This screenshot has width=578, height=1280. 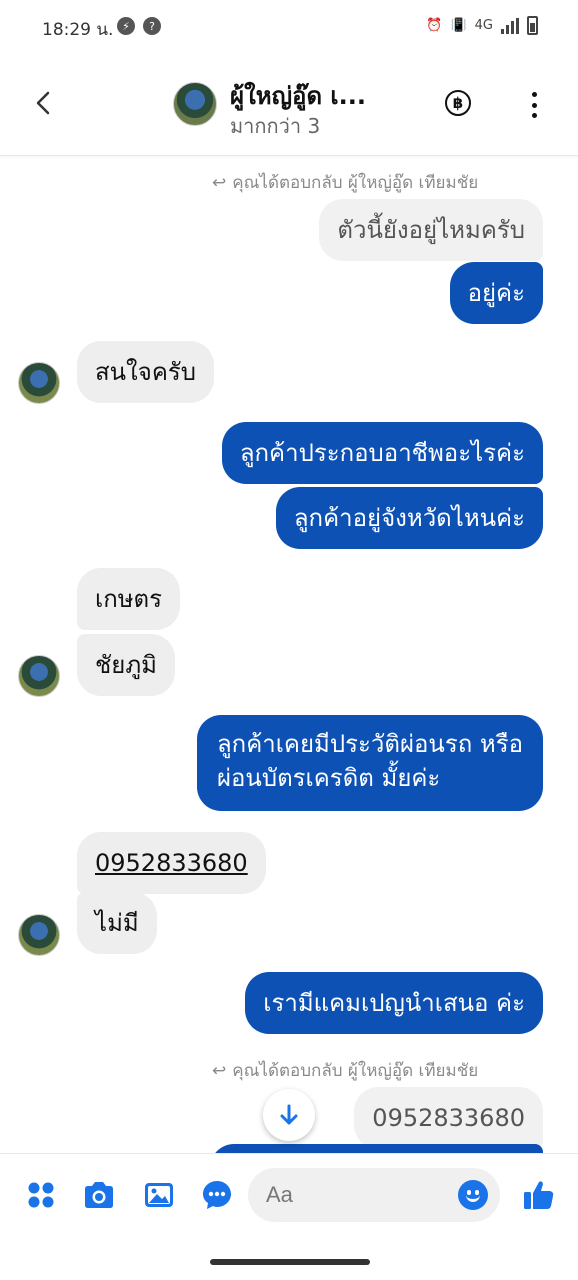 What do you see at coordinates (290, 1262) in the screenshot?
I see `home-gesture-bar` at bounding box center [290, 1262].